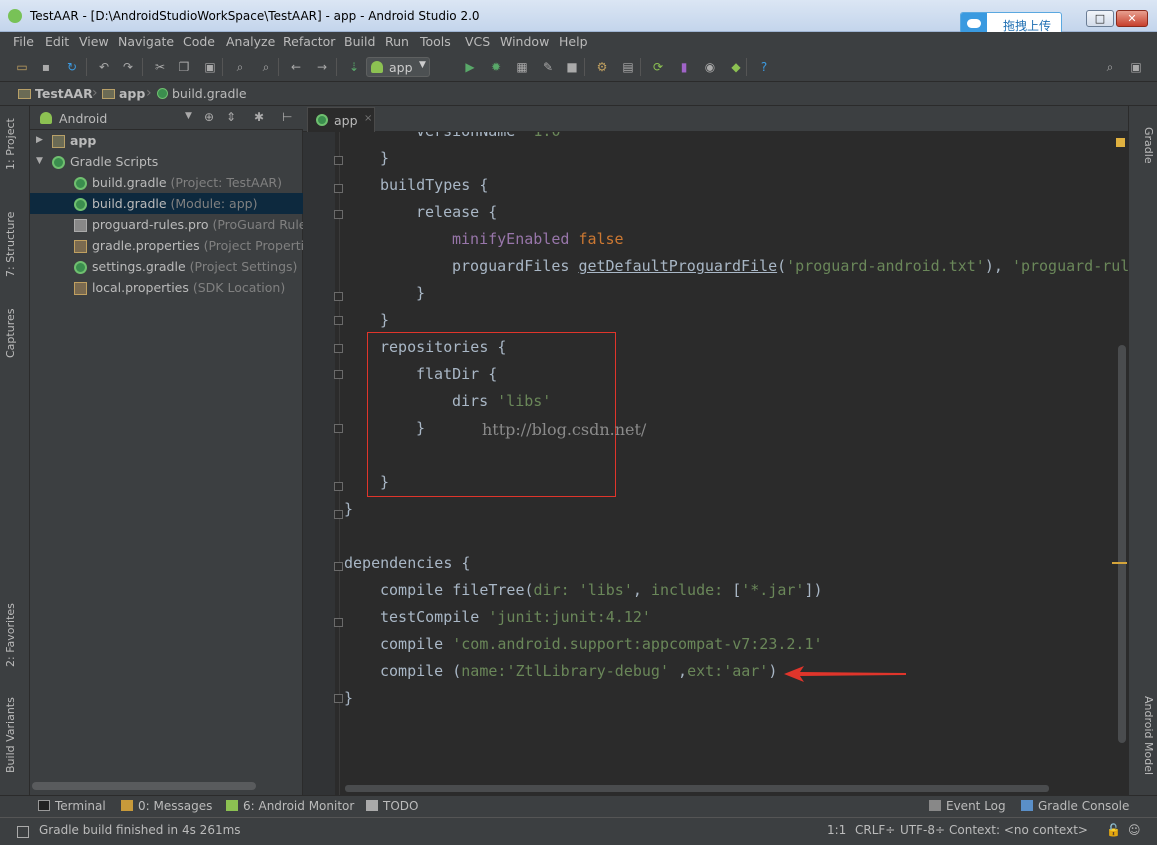 The height and width of the screenshot is (845, 1157). Describe the element at coordinates (736, 67) in the screenshot. I see `android-icon: ◆` at that location.